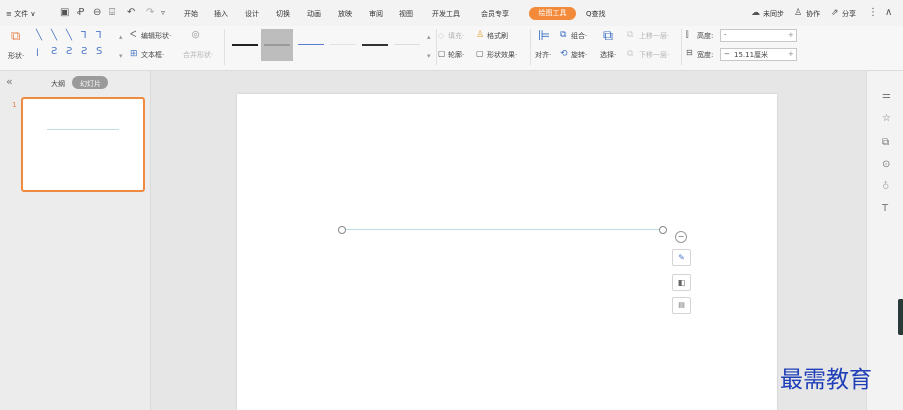 This screenshot has height=410, width=903. Describe the element at coordinates (80, 13) in the screenshot. I see `export-pdf-icon: Ꝓ` at that location.